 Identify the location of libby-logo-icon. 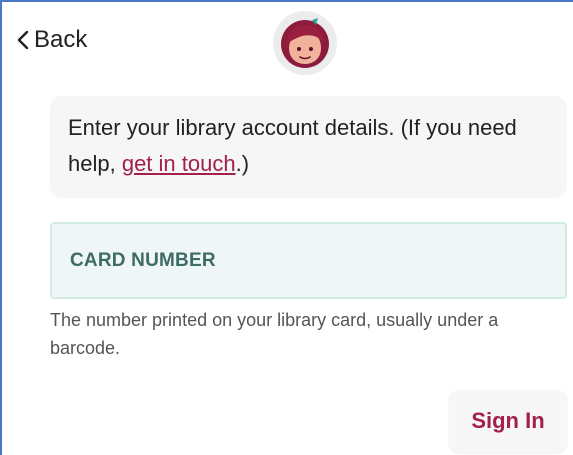
(305, 43).